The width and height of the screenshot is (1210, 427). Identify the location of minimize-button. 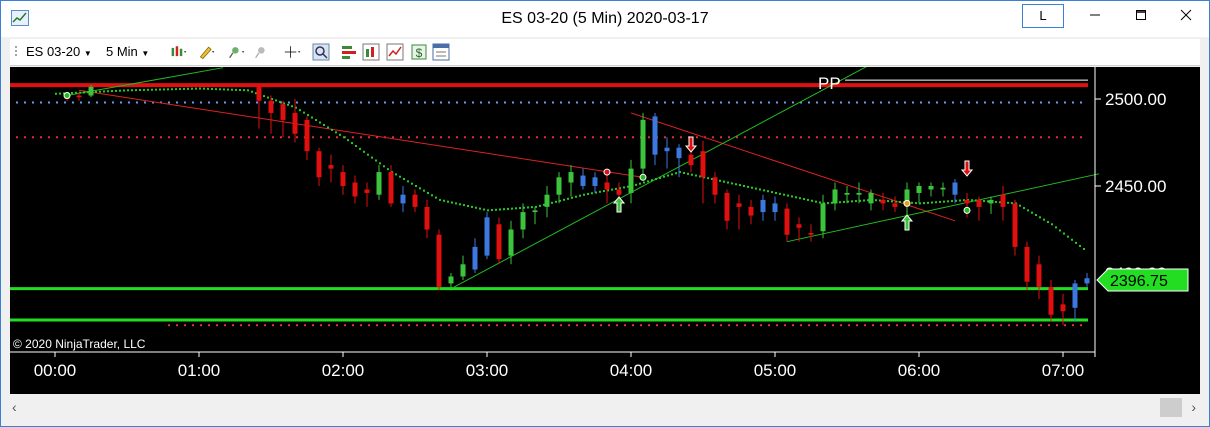
(1095, 16).